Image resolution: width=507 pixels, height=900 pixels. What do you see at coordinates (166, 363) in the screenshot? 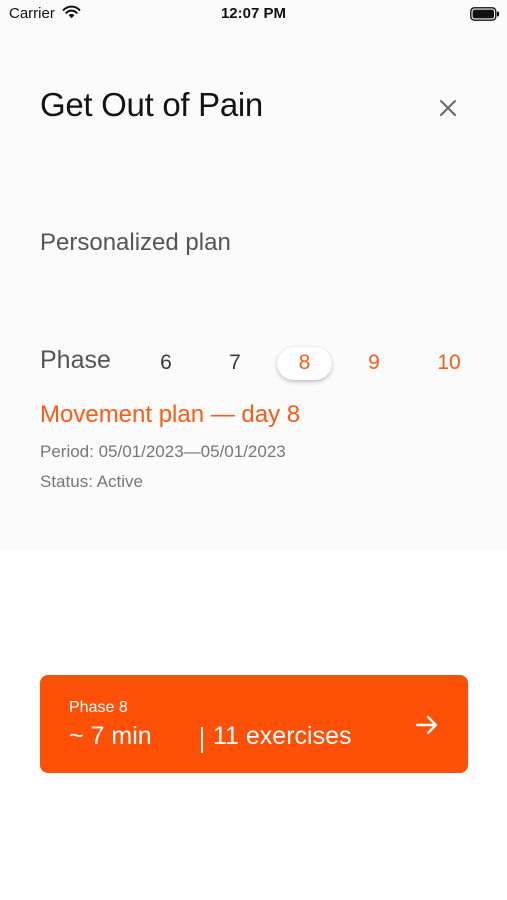
I see `phase-tab-6: 6` at bounding box center [166, 363].